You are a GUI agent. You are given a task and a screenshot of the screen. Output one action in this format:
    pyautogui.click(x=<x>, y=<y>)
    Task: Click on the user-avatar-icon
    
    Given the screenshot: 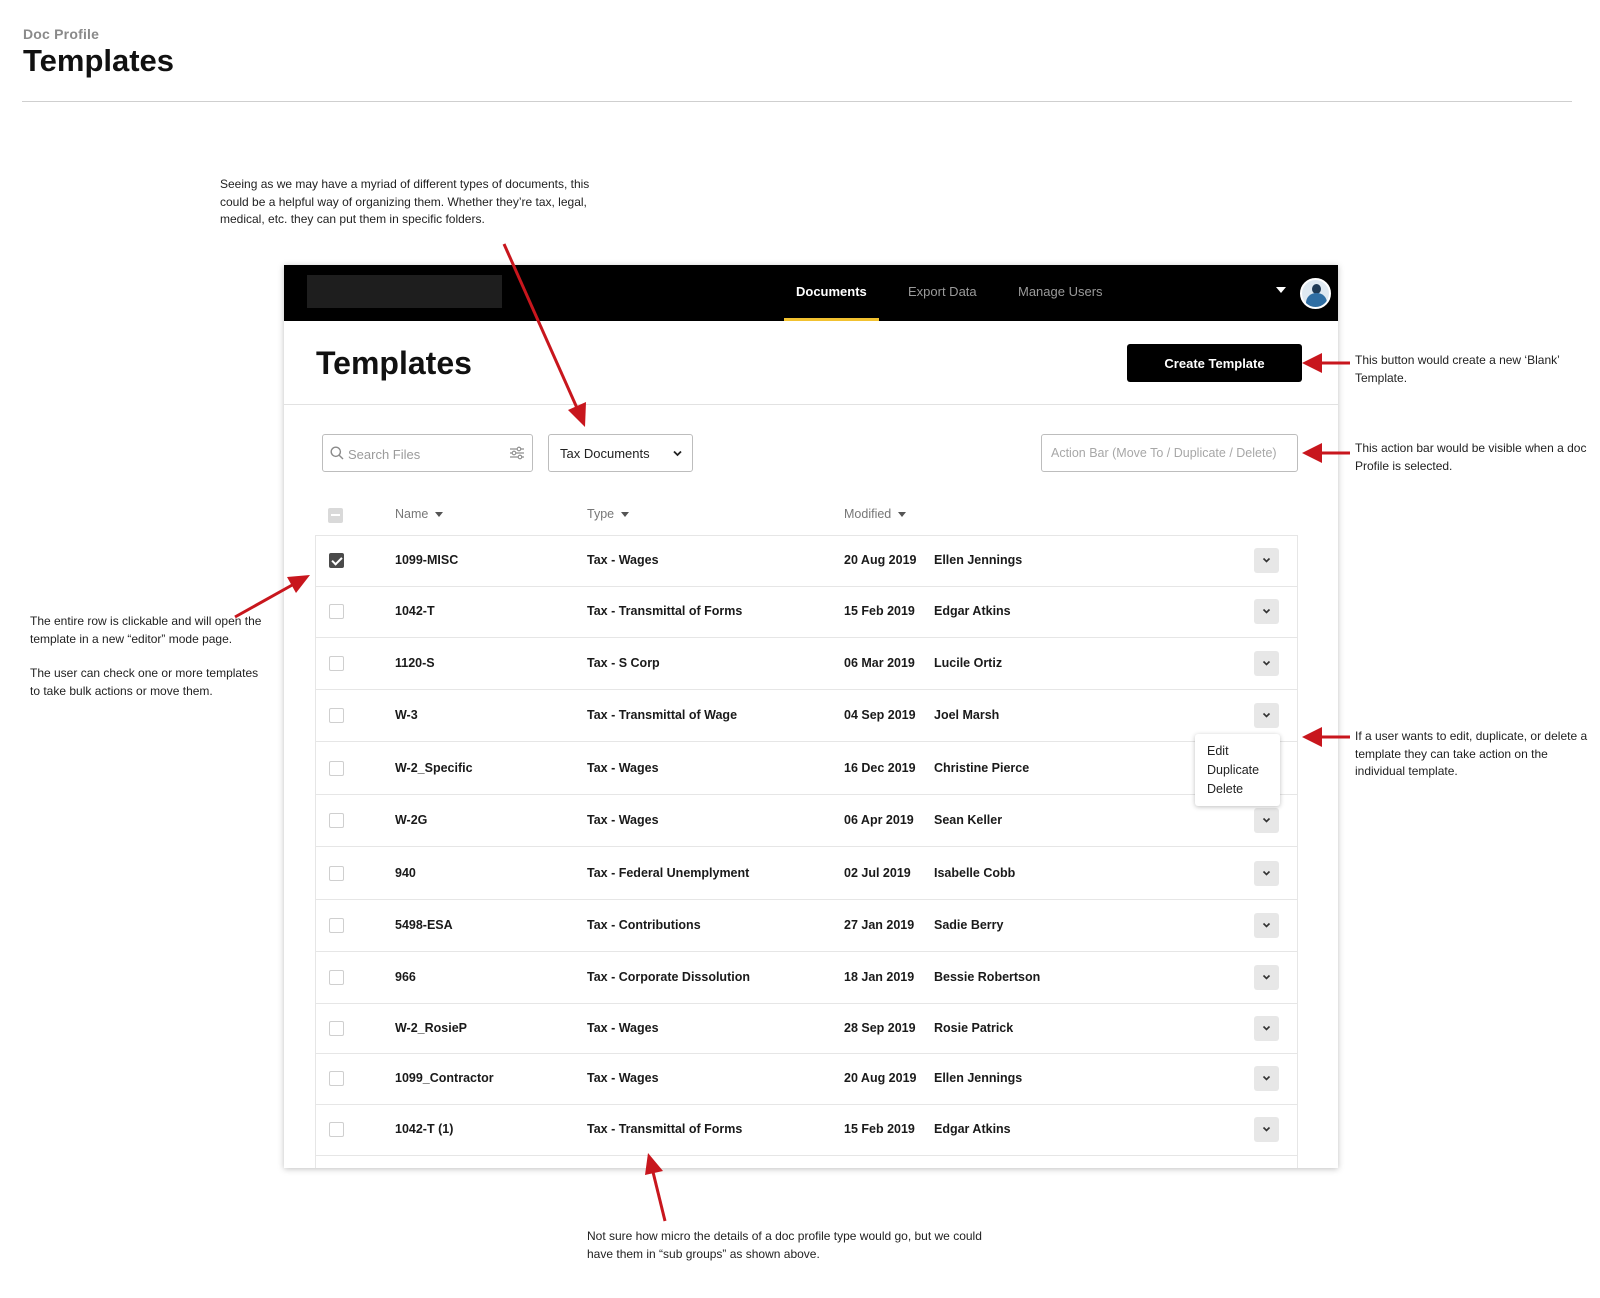 What is the action you would take?
    pyautogui.click(x=1315, y=293)
    